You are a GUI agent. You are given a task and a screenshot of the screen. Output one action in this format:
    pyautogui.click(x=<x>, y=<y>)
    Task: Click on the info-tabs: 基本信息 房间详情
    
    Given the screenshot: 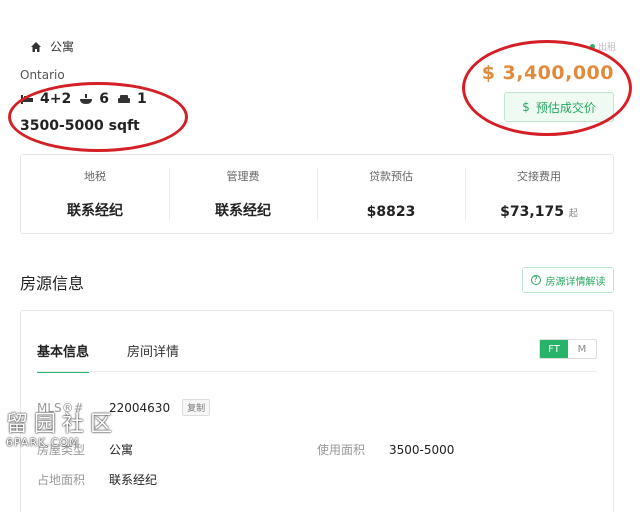 What is the action you would take?
    pyautogui.click(x=108, y=357)
    